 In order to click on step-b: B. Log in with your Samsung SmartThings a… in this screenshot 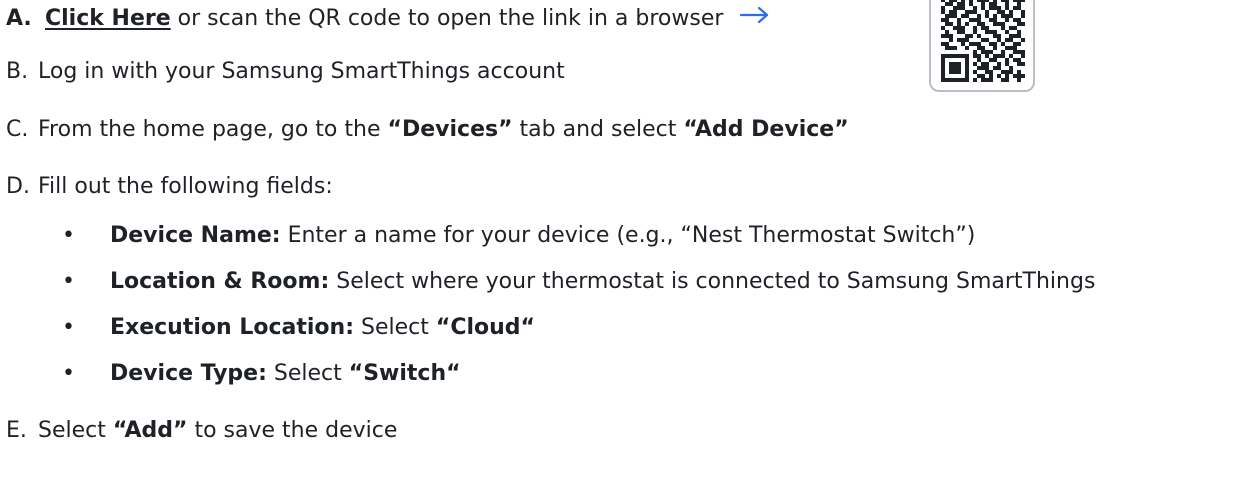, I will do `click(285, 72)`.